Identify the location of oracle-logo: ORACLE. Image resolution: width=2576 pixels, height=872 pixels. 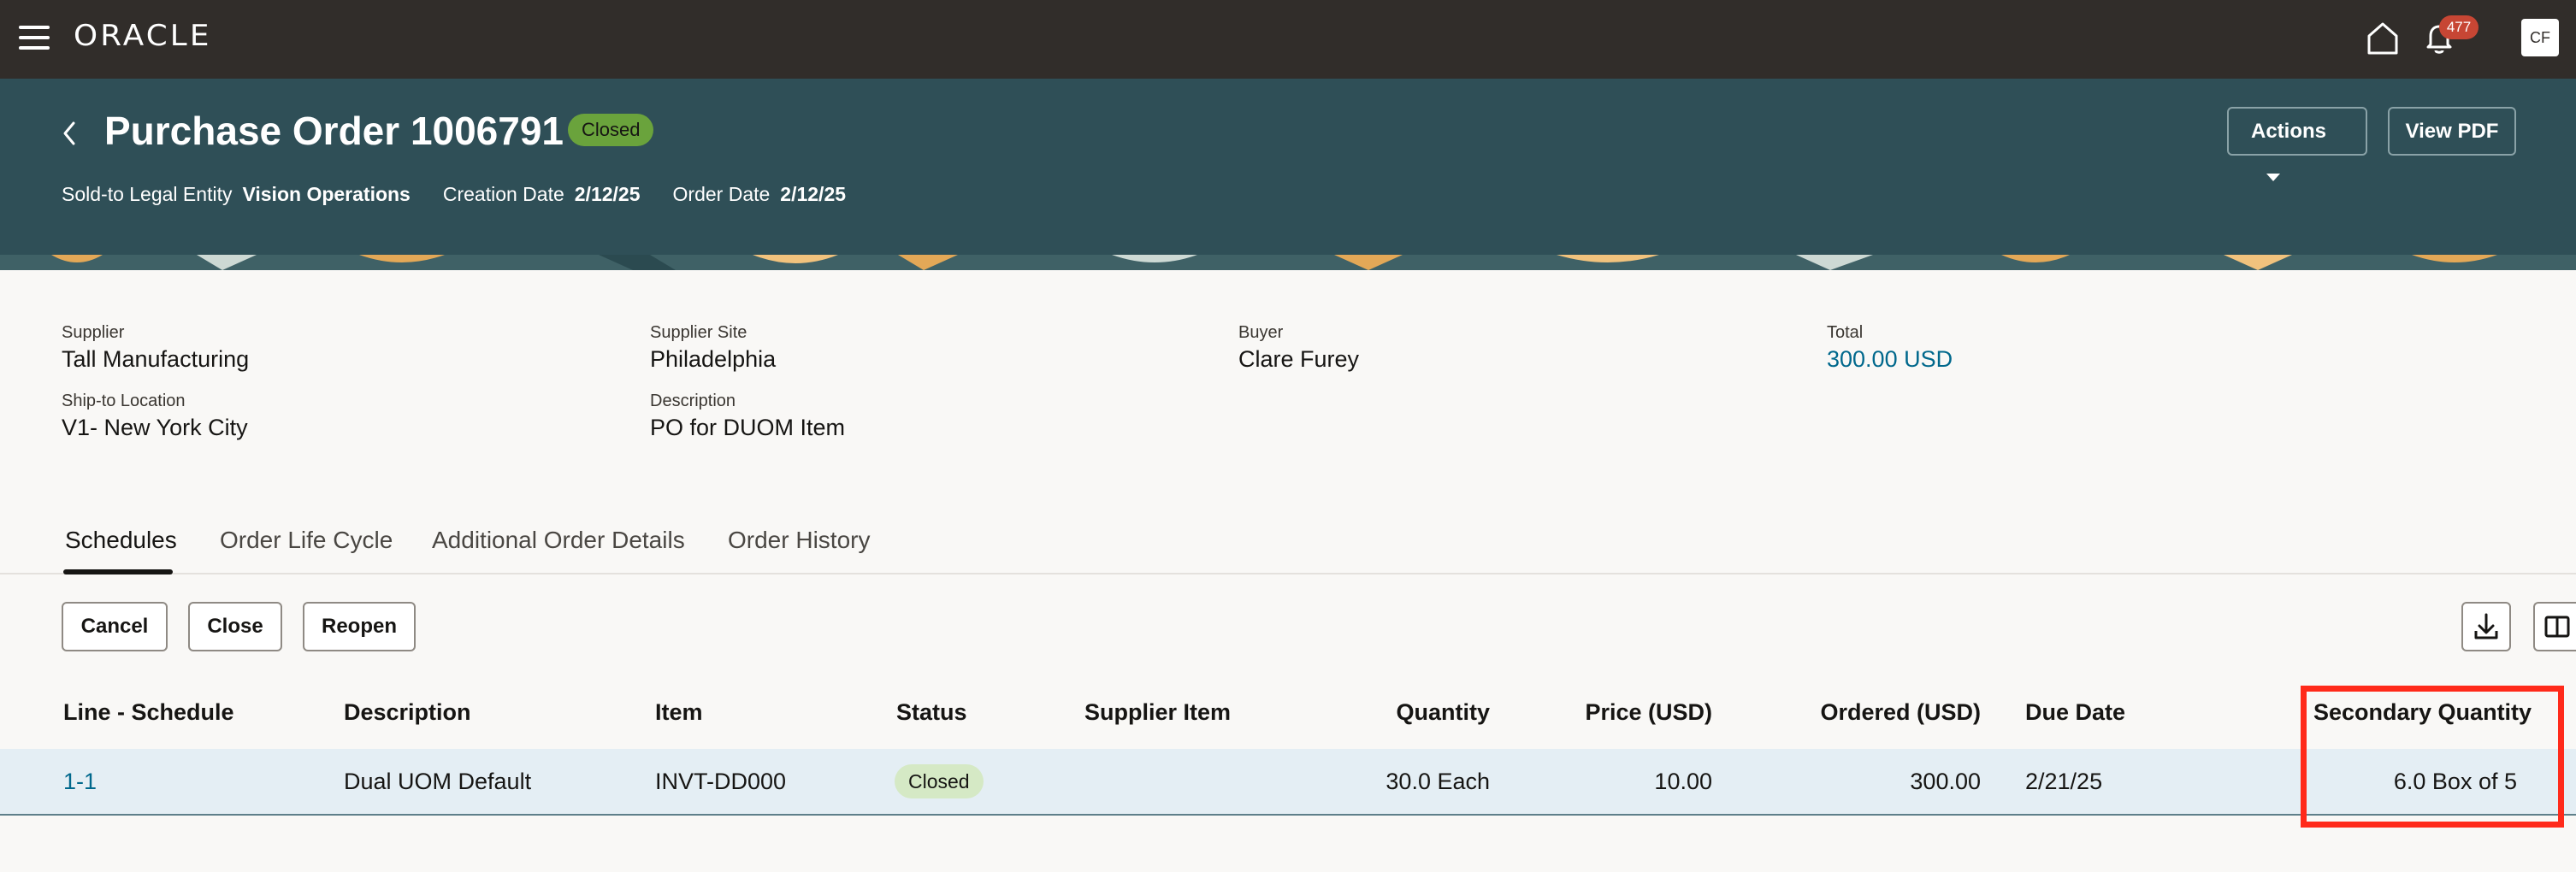
(143, 36).